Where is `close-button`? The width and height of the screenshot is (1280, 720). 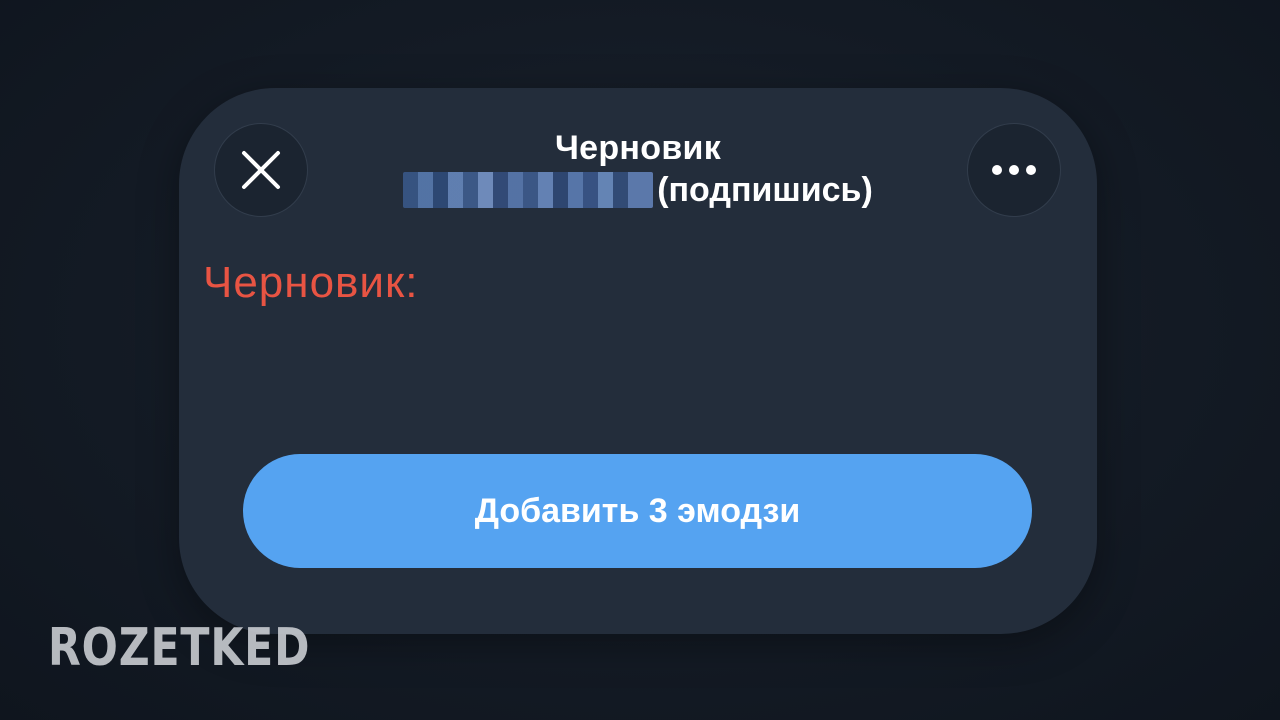
close-button is located at coordinates (261, 170).